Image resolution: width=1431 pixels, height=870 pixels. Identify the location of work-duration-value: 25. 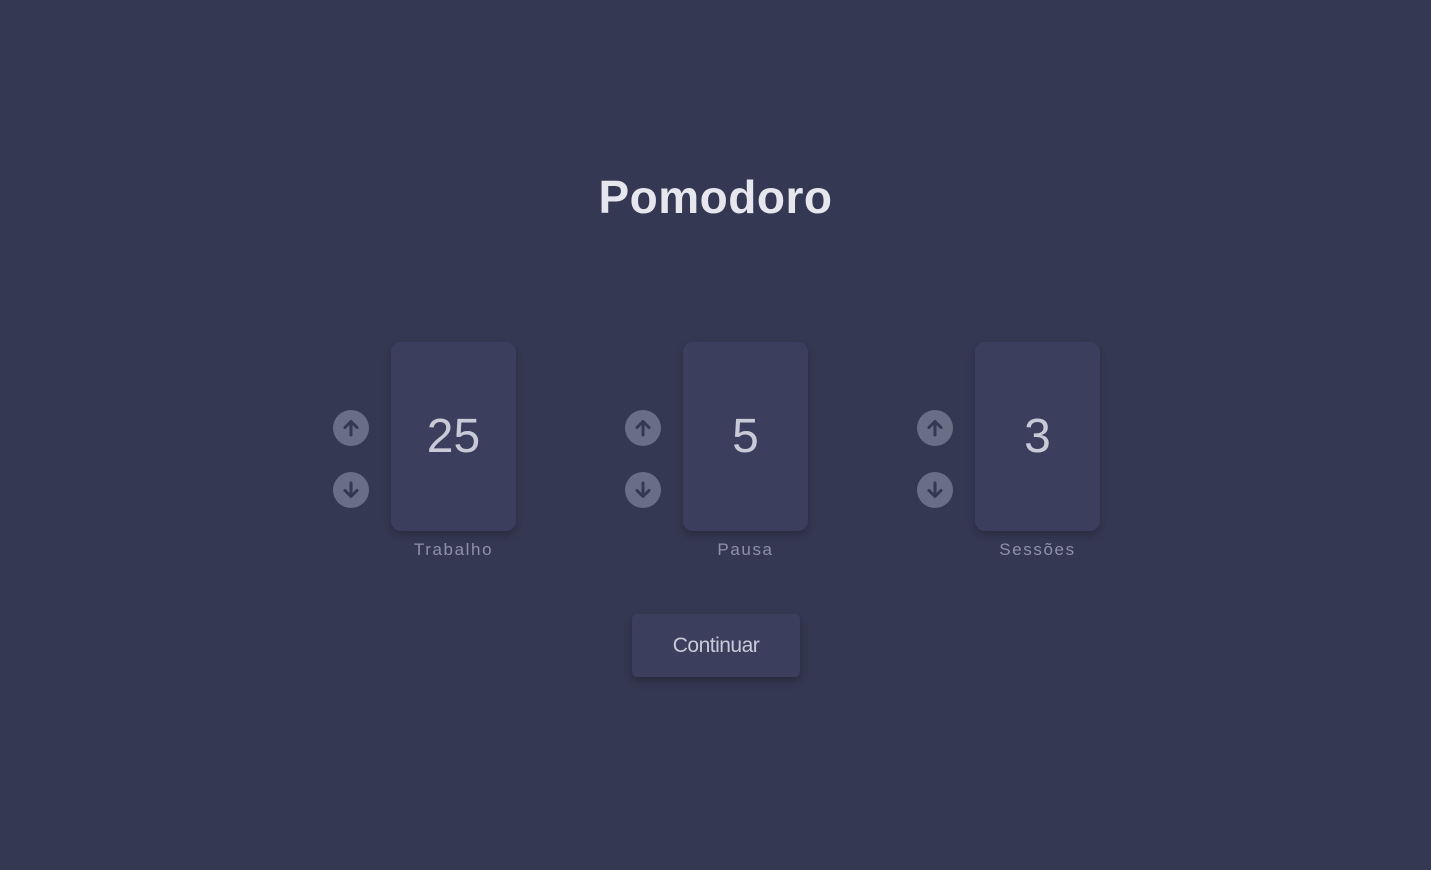
(453, 436).